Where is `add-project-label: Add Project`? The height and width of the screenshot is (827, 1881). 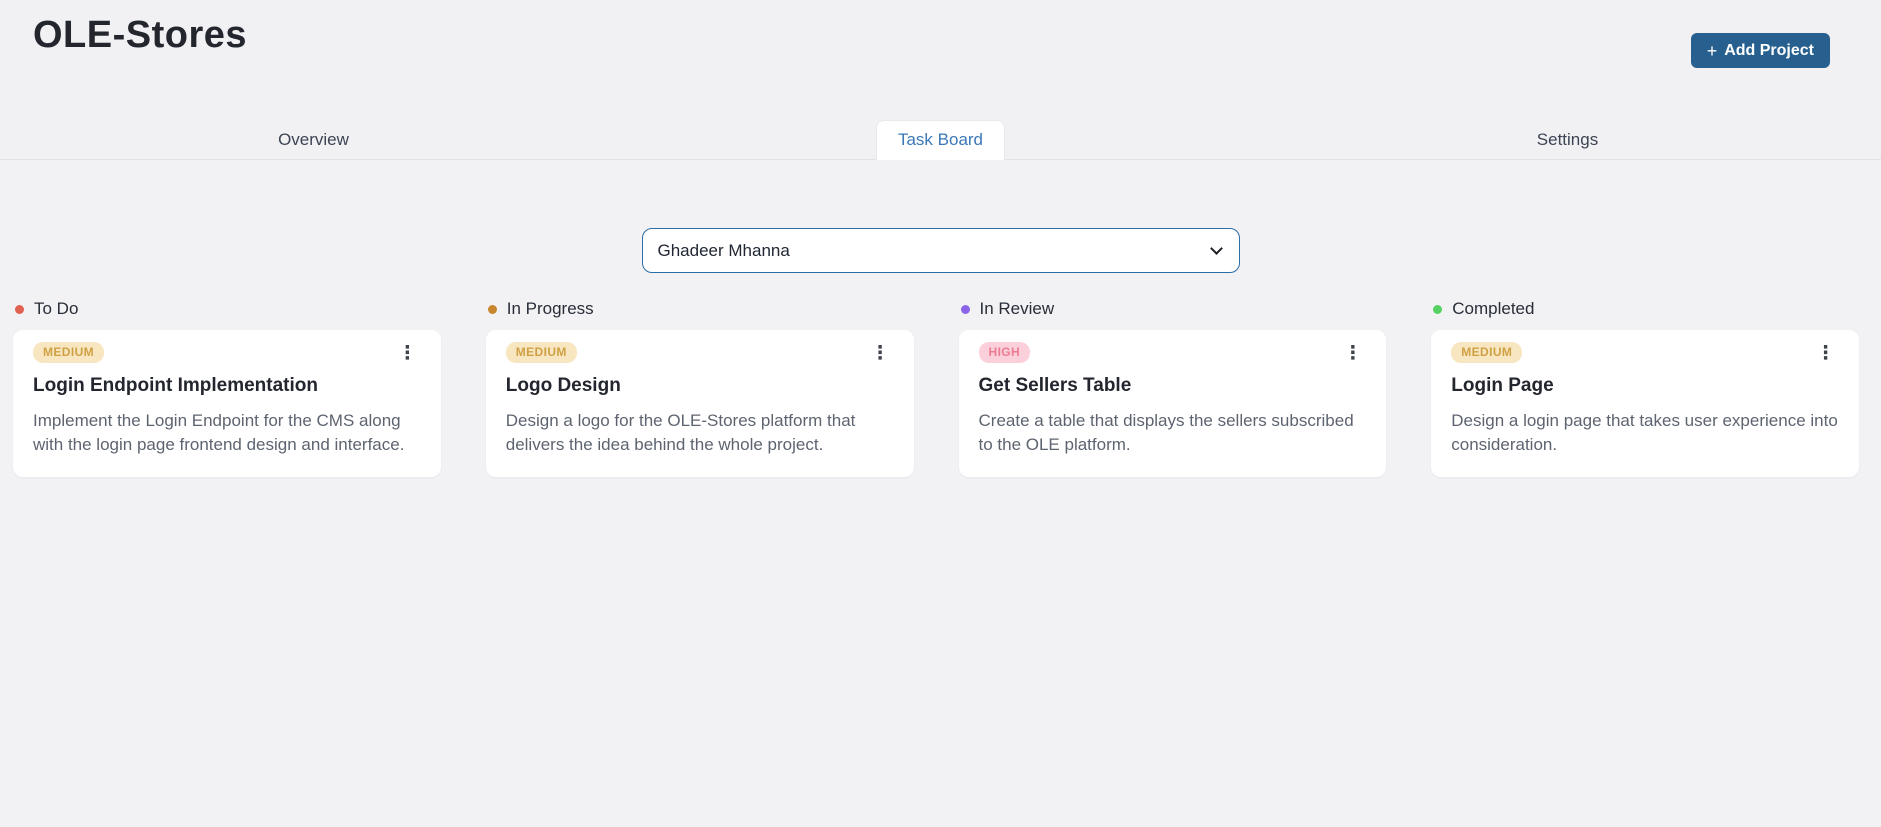
add-project-label: Add Project is located at coordinates (1769, 50).